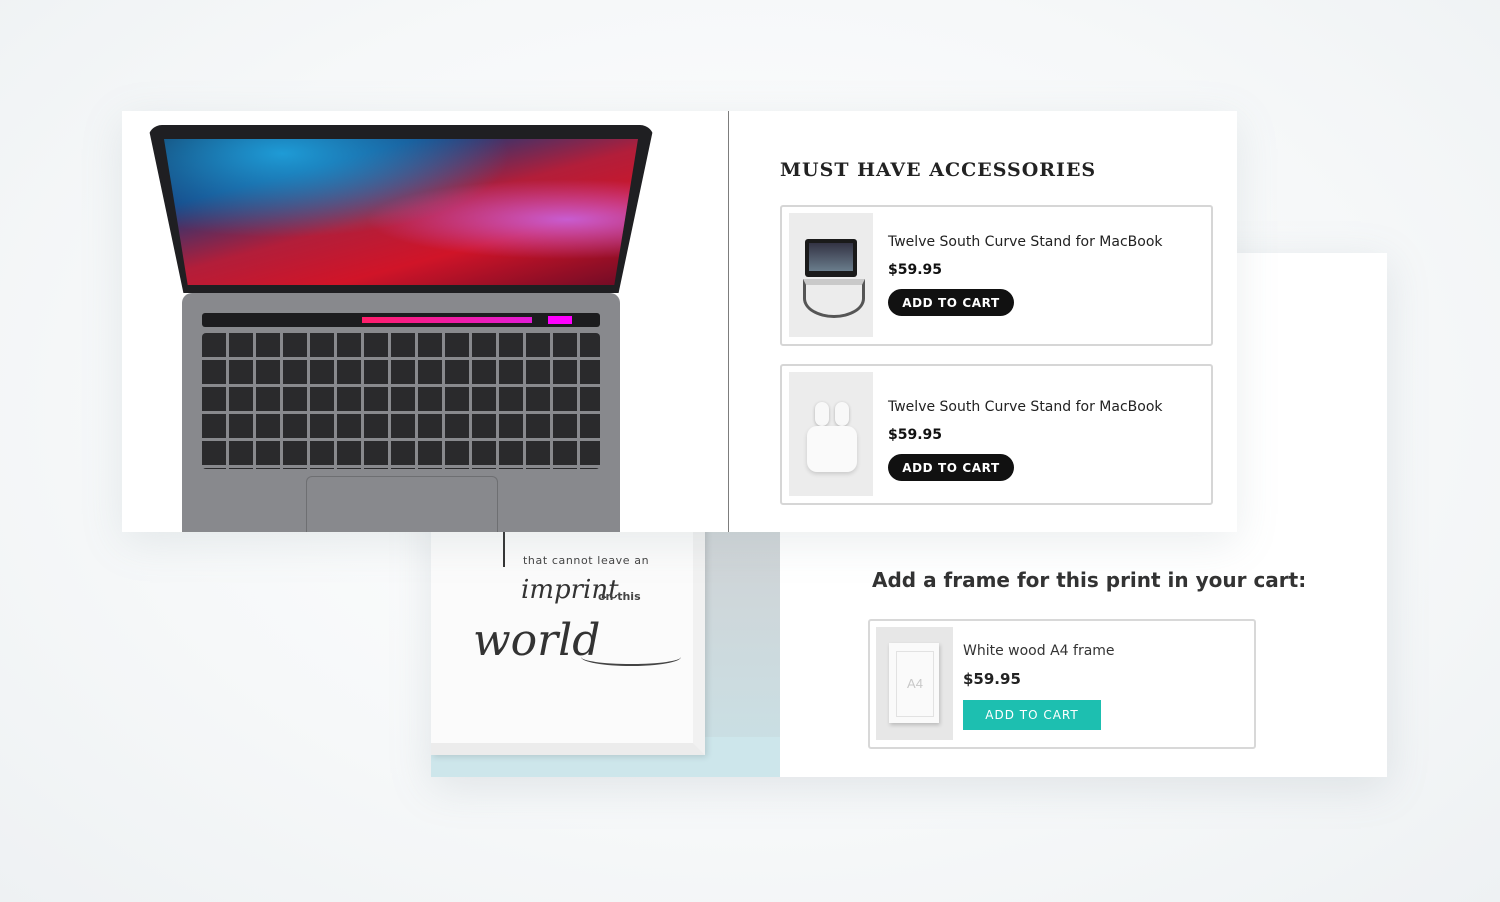 The image size is (1500, 902). Describe the element at coordinates (992, 679) in the screenshot. I see `frame-product-price: $59.95` at that location.